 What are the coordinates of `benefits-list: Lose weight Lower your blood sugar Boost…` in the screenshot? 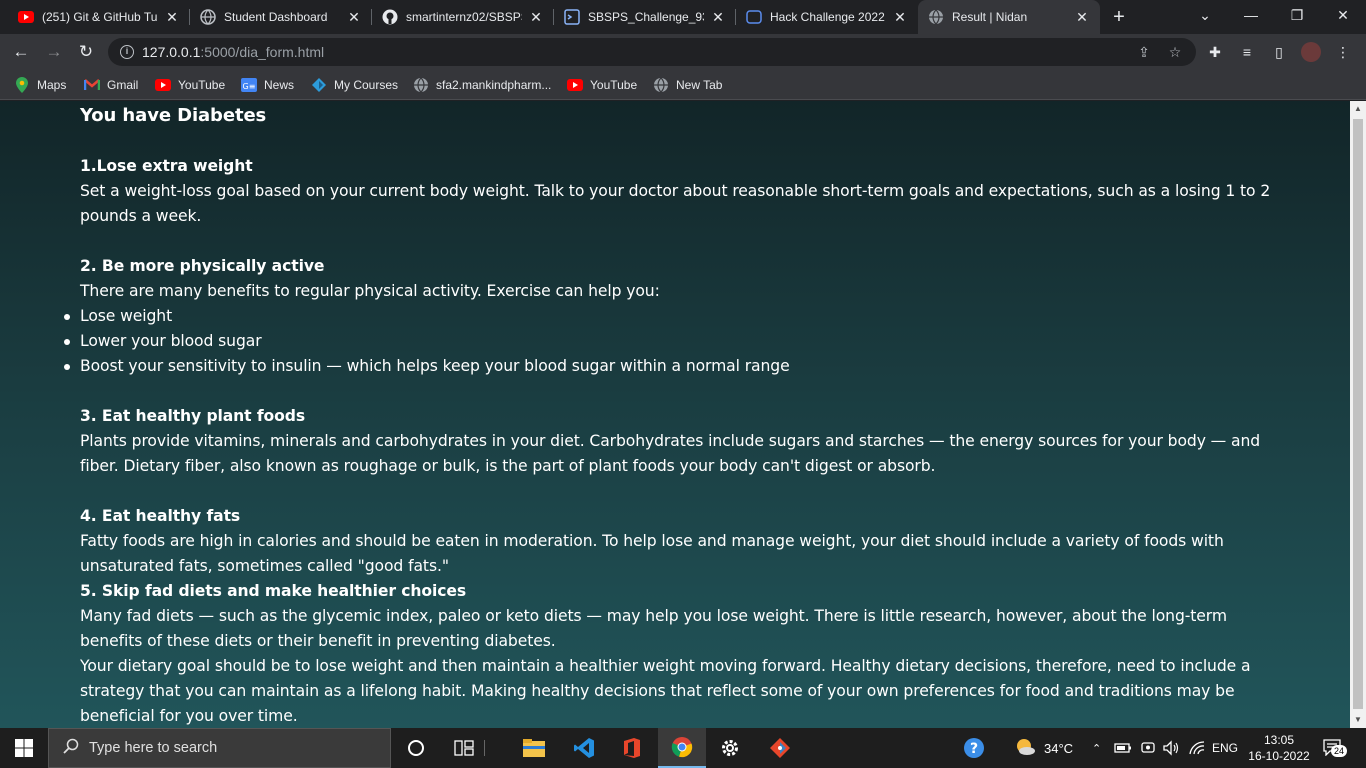 It's located at (669, 341).